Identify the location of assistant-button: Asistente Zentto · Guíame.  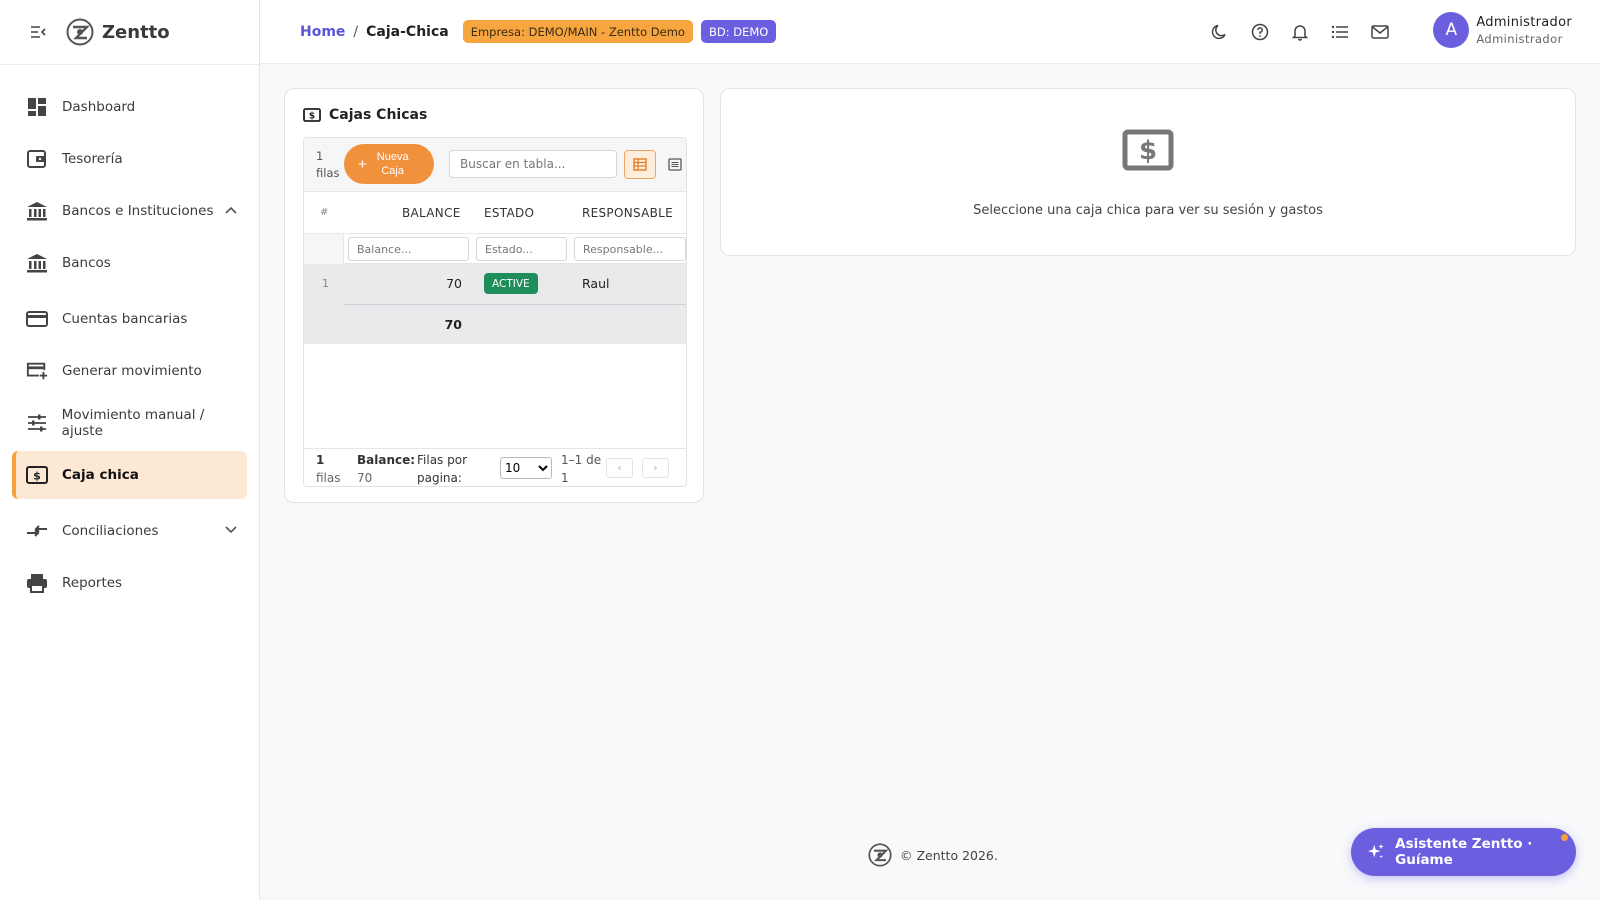
(1463, 852).